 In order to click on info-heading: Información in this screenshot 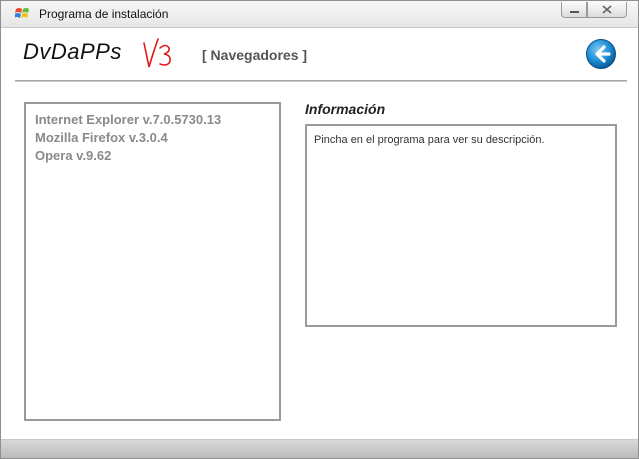, I will do `click(345, 109)`.